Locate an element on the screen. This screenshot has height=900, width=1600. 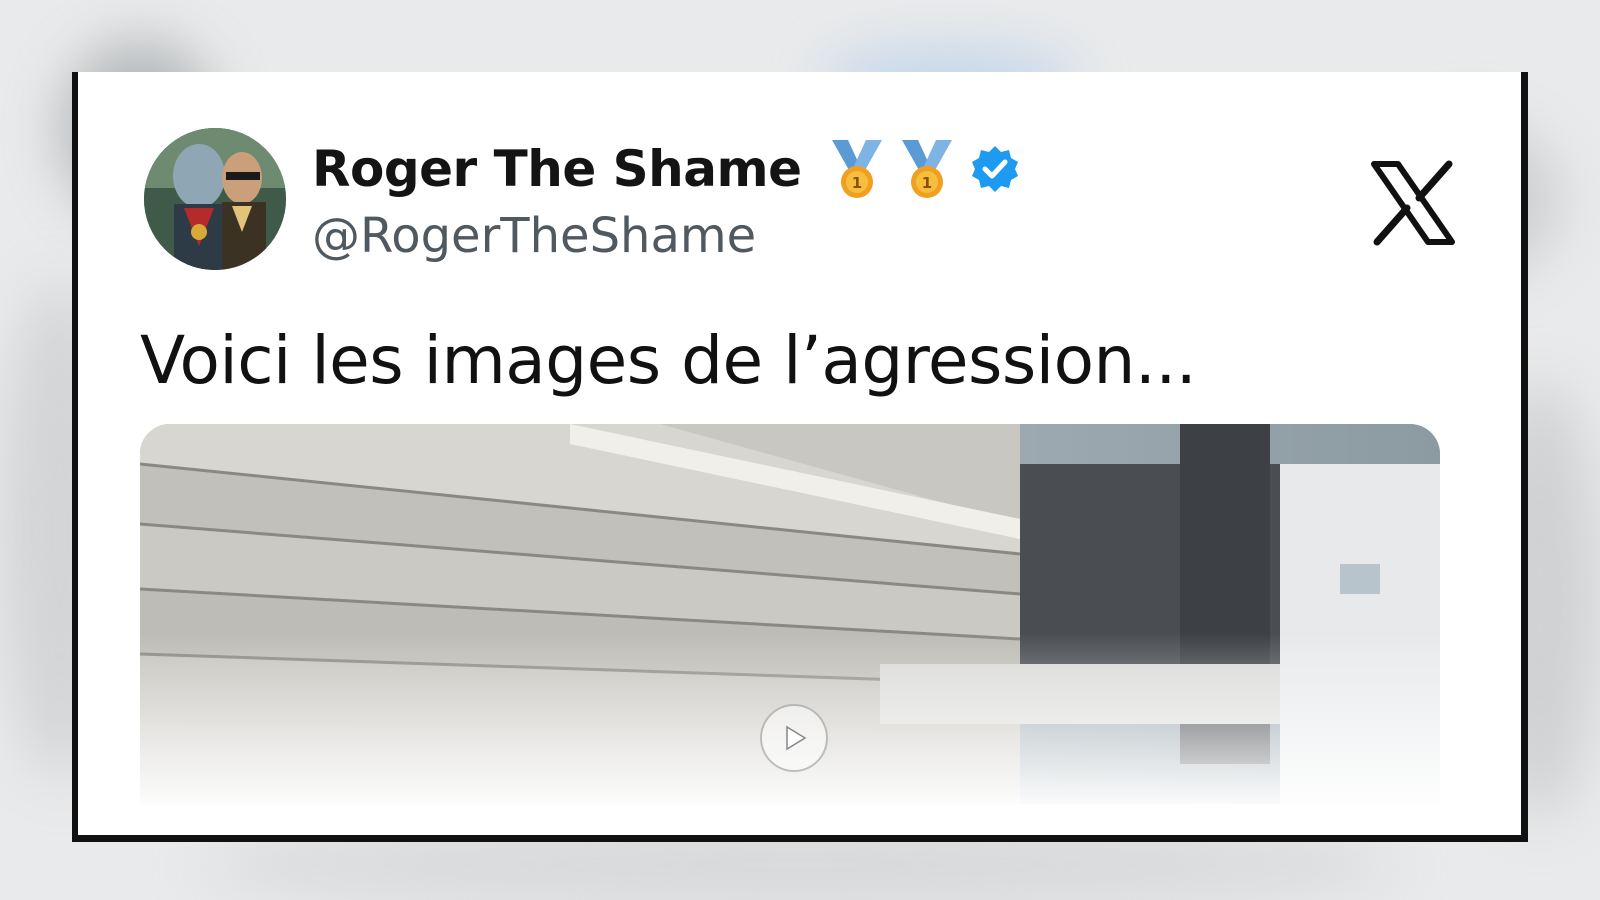
play-button is located at coordinates (794, 738).